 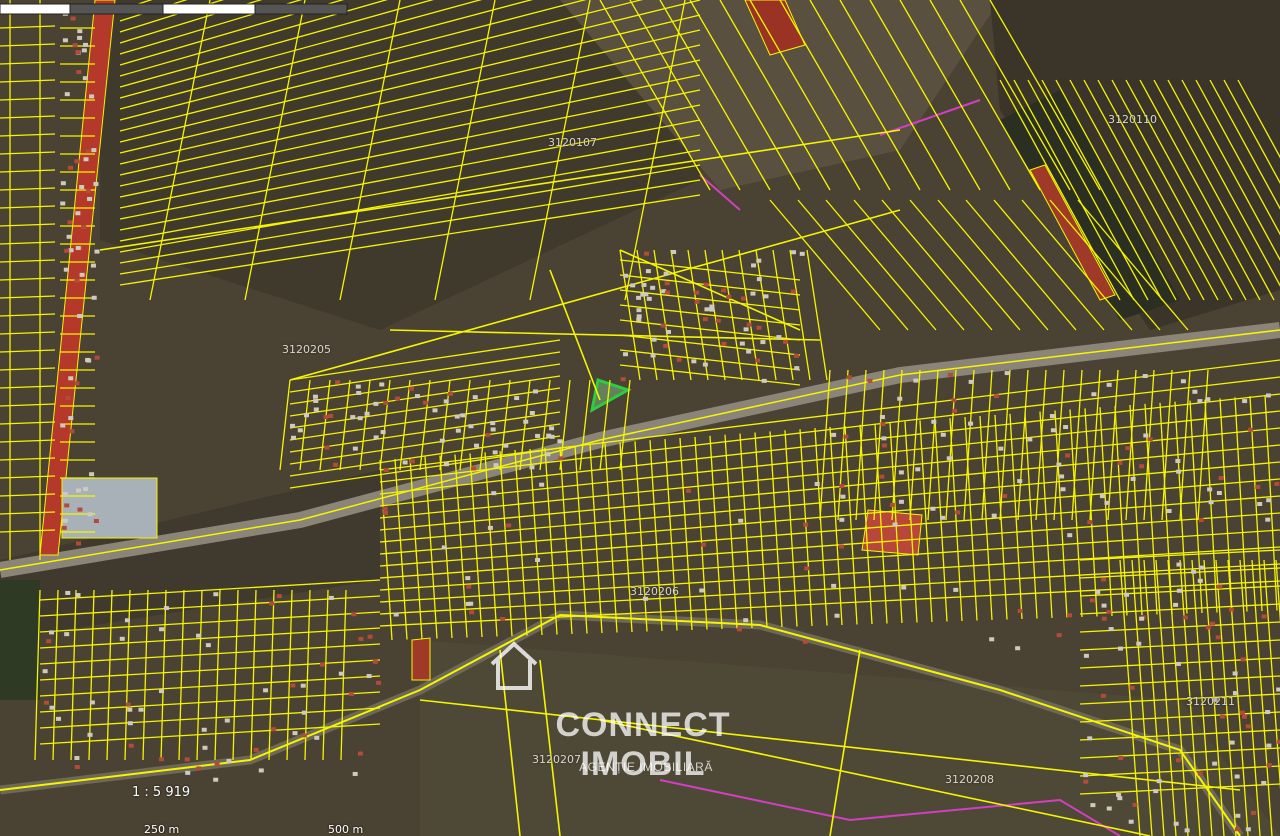 I want to click on sector-label-3120208: 3120208, so click(x=969, y=779).